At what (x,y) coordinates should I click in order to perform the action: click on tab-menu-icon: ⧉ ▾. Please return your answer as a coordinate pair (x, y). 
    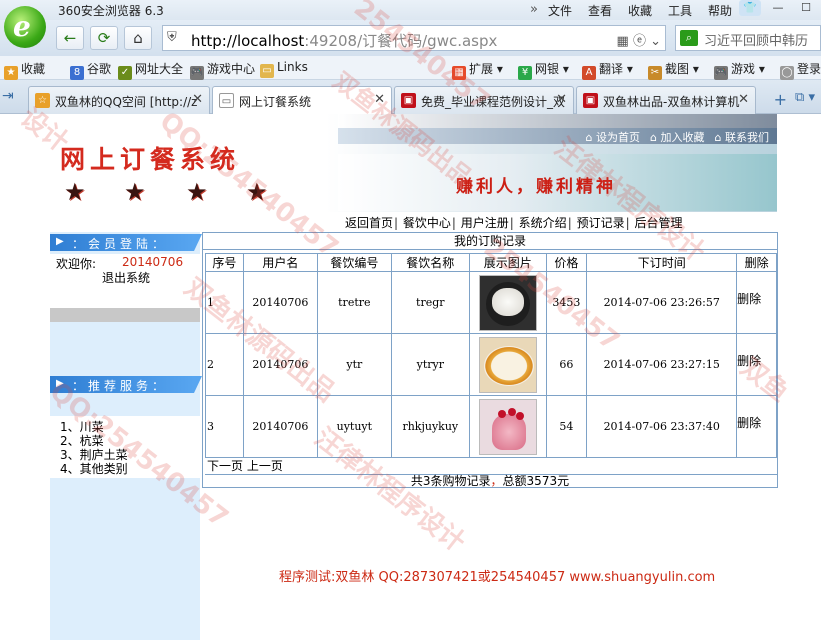
    Looking at the image, I should click on (805, 97).